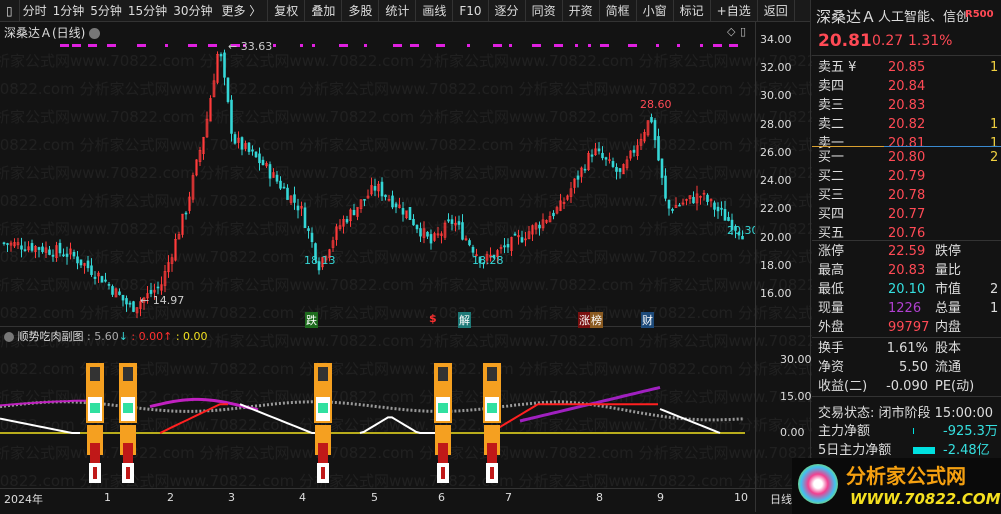 The height and width of the screenshot is (514, 1001). Describe the element at coordinates (660, 497) in the screenshot. I see `month-label: 9` at that location.